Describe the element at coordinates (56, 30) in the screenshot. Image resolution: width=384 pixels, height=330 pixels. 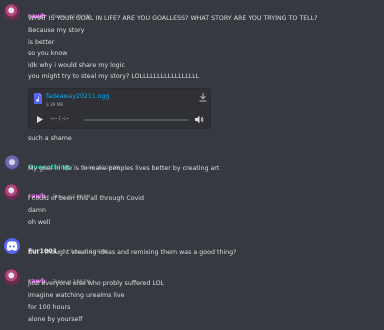
I see `message-line: Because my story` at that location.